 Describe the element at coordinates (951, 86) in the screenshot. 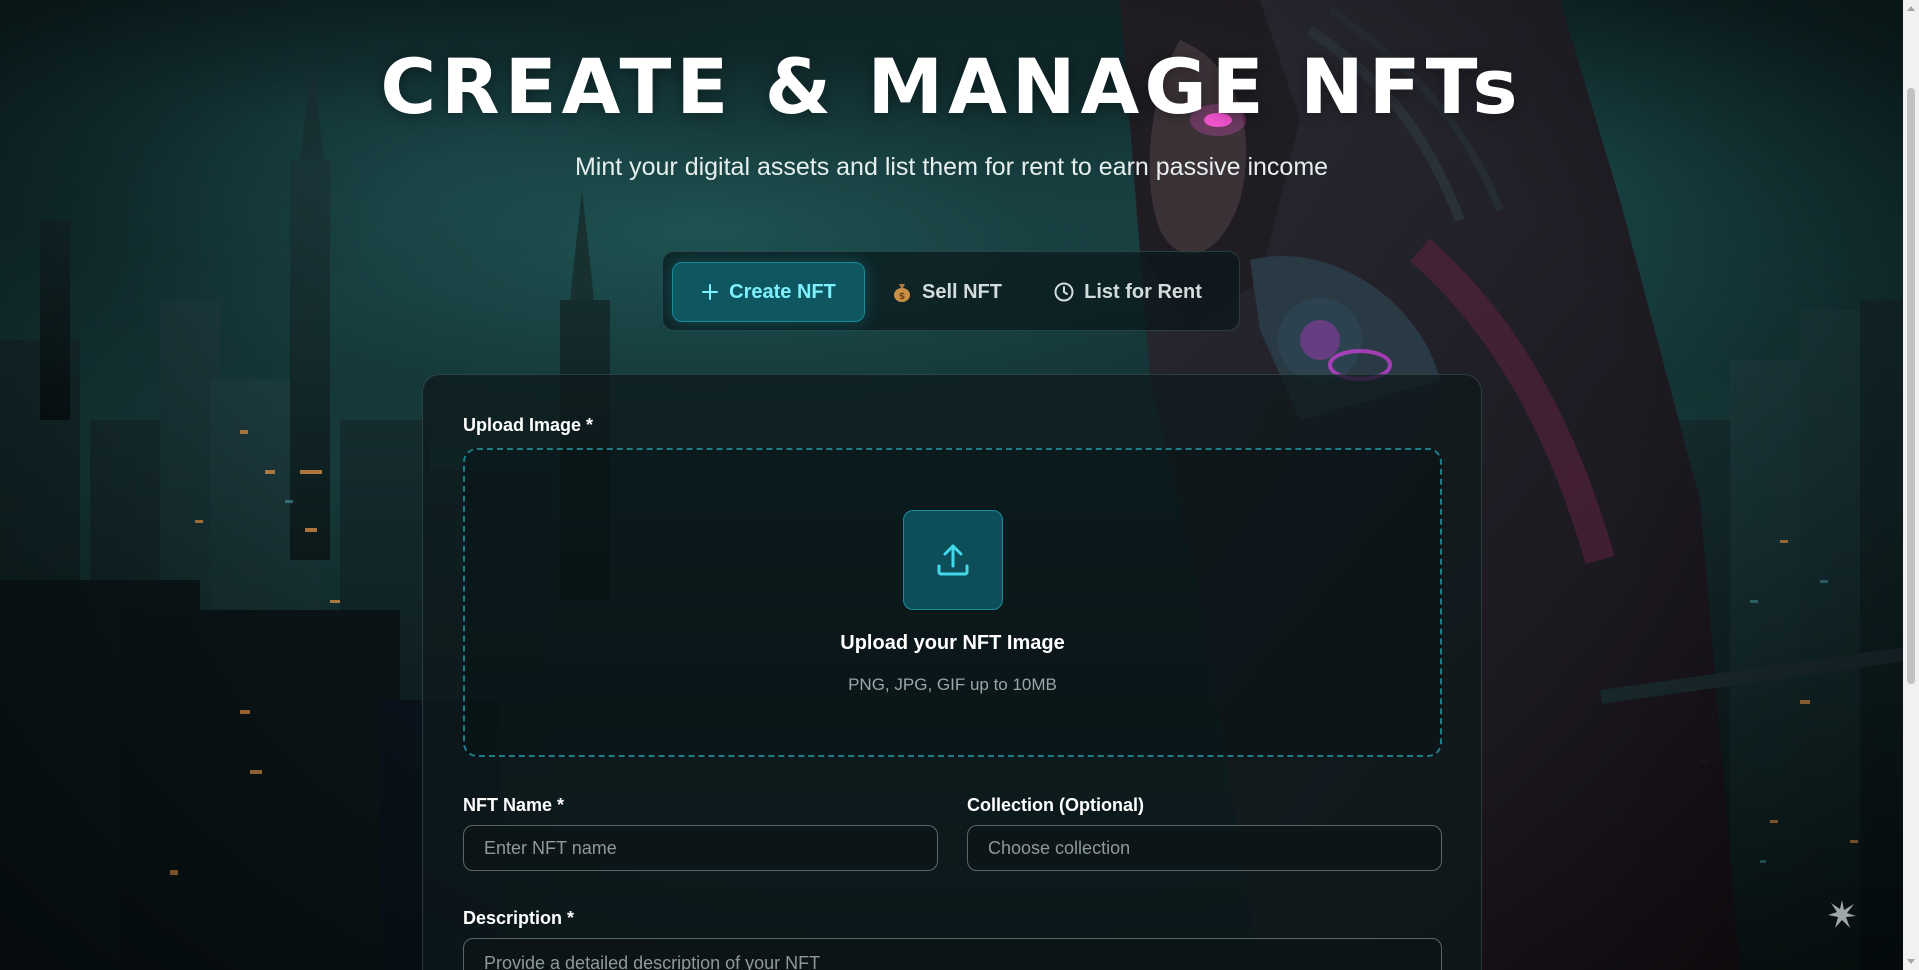

I see `page-title: CREATE & MANAGE NFTs` at that location.